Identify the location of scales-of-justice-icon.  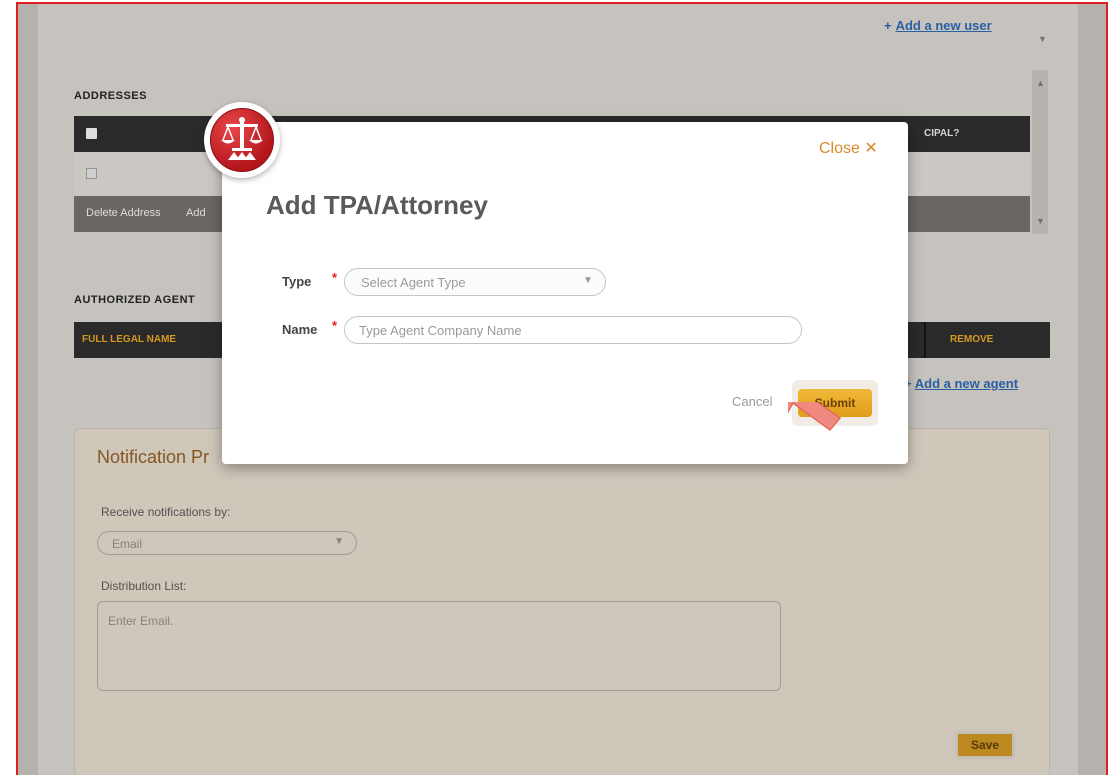
(242, 138).